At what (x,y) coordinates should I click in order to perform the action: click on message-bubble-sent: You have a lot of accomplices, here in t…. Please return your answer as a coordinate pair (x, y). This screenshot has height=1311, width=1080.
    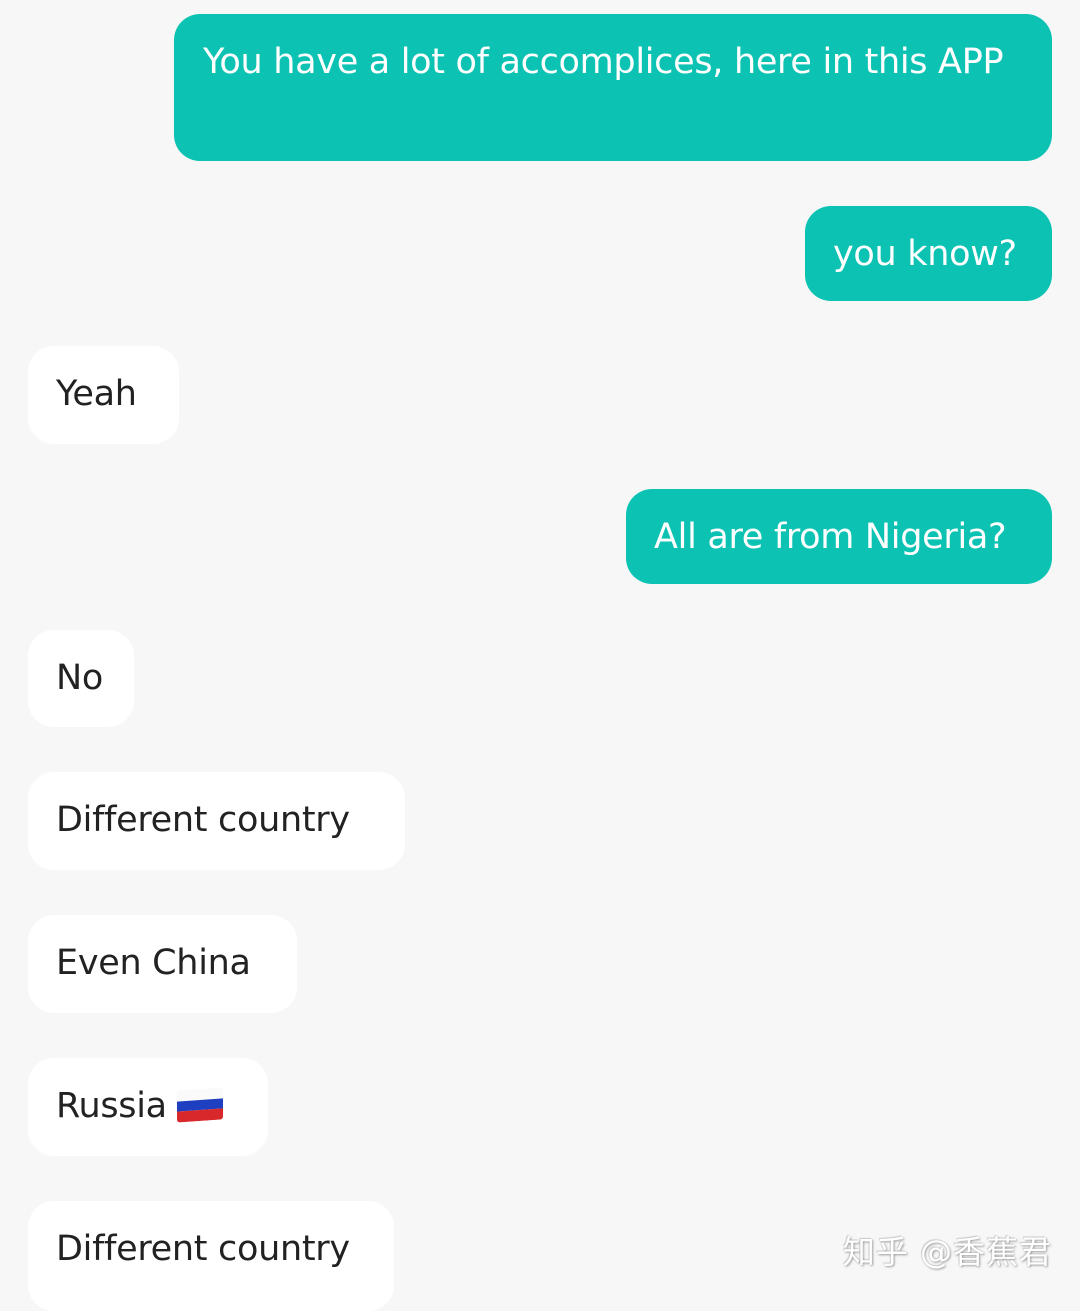
    Looking at the image, I should click on (613, 87).